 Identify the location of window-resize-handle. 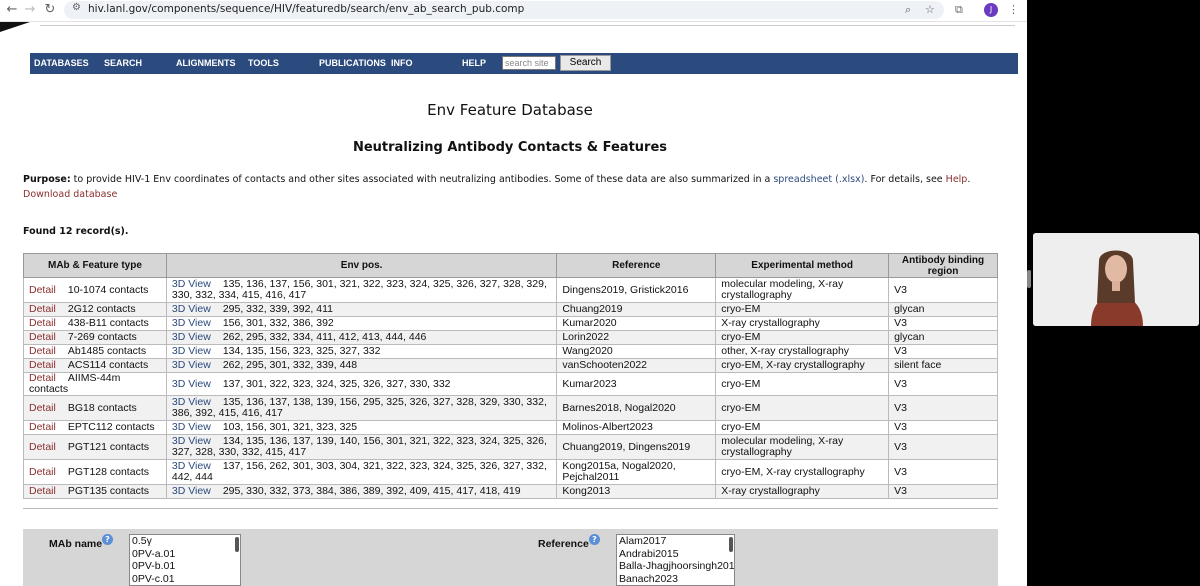
(1029, 279).